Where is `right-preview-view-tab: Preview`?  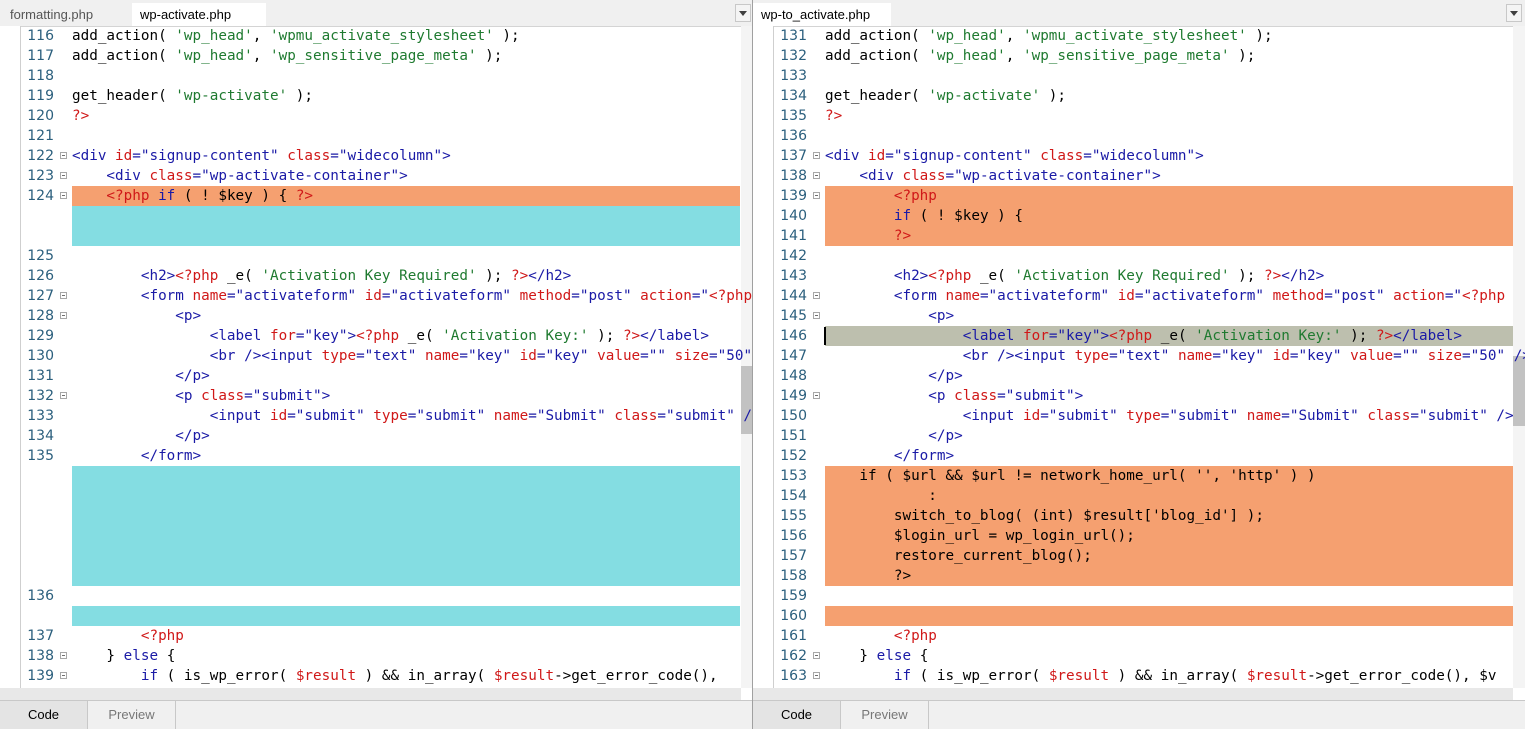 right-preview-view-tab: Preview is located at coordinates (885, 715).